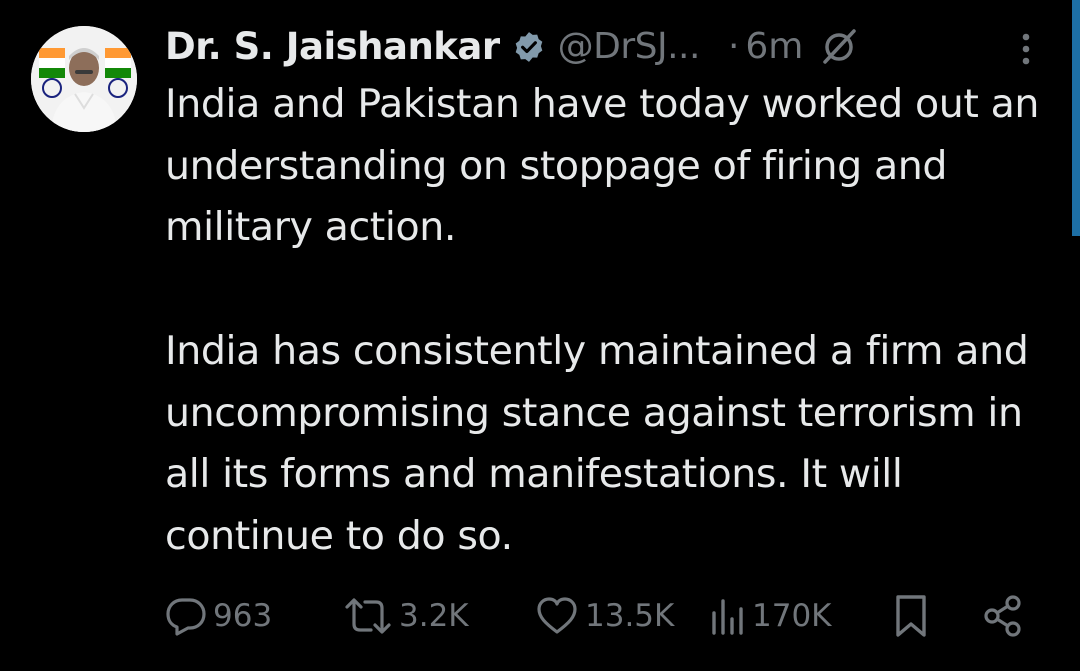 The height and width of the screenshot is (671, 1080). I want to click on display-name: Dr. S. Jaishankar, so click(332, 46).